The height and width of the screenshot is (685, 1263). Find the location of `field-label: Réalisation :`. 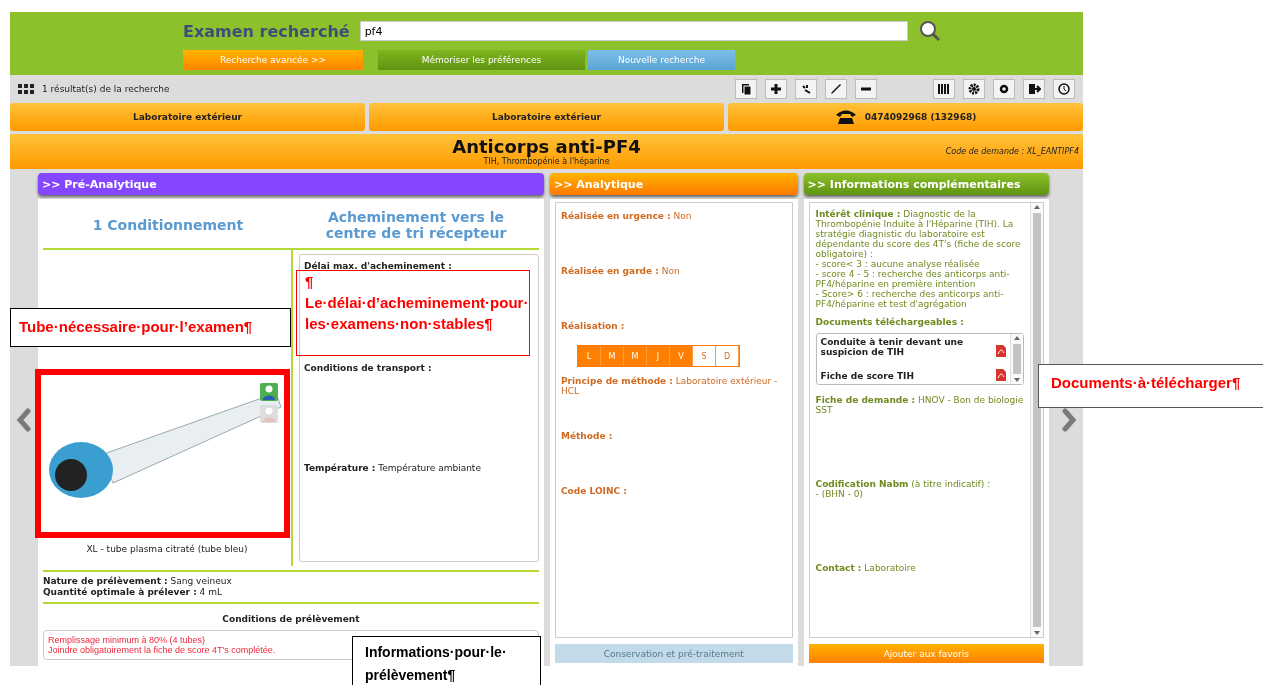

field-label: Réalisation : is located at coordinates (593, 326).